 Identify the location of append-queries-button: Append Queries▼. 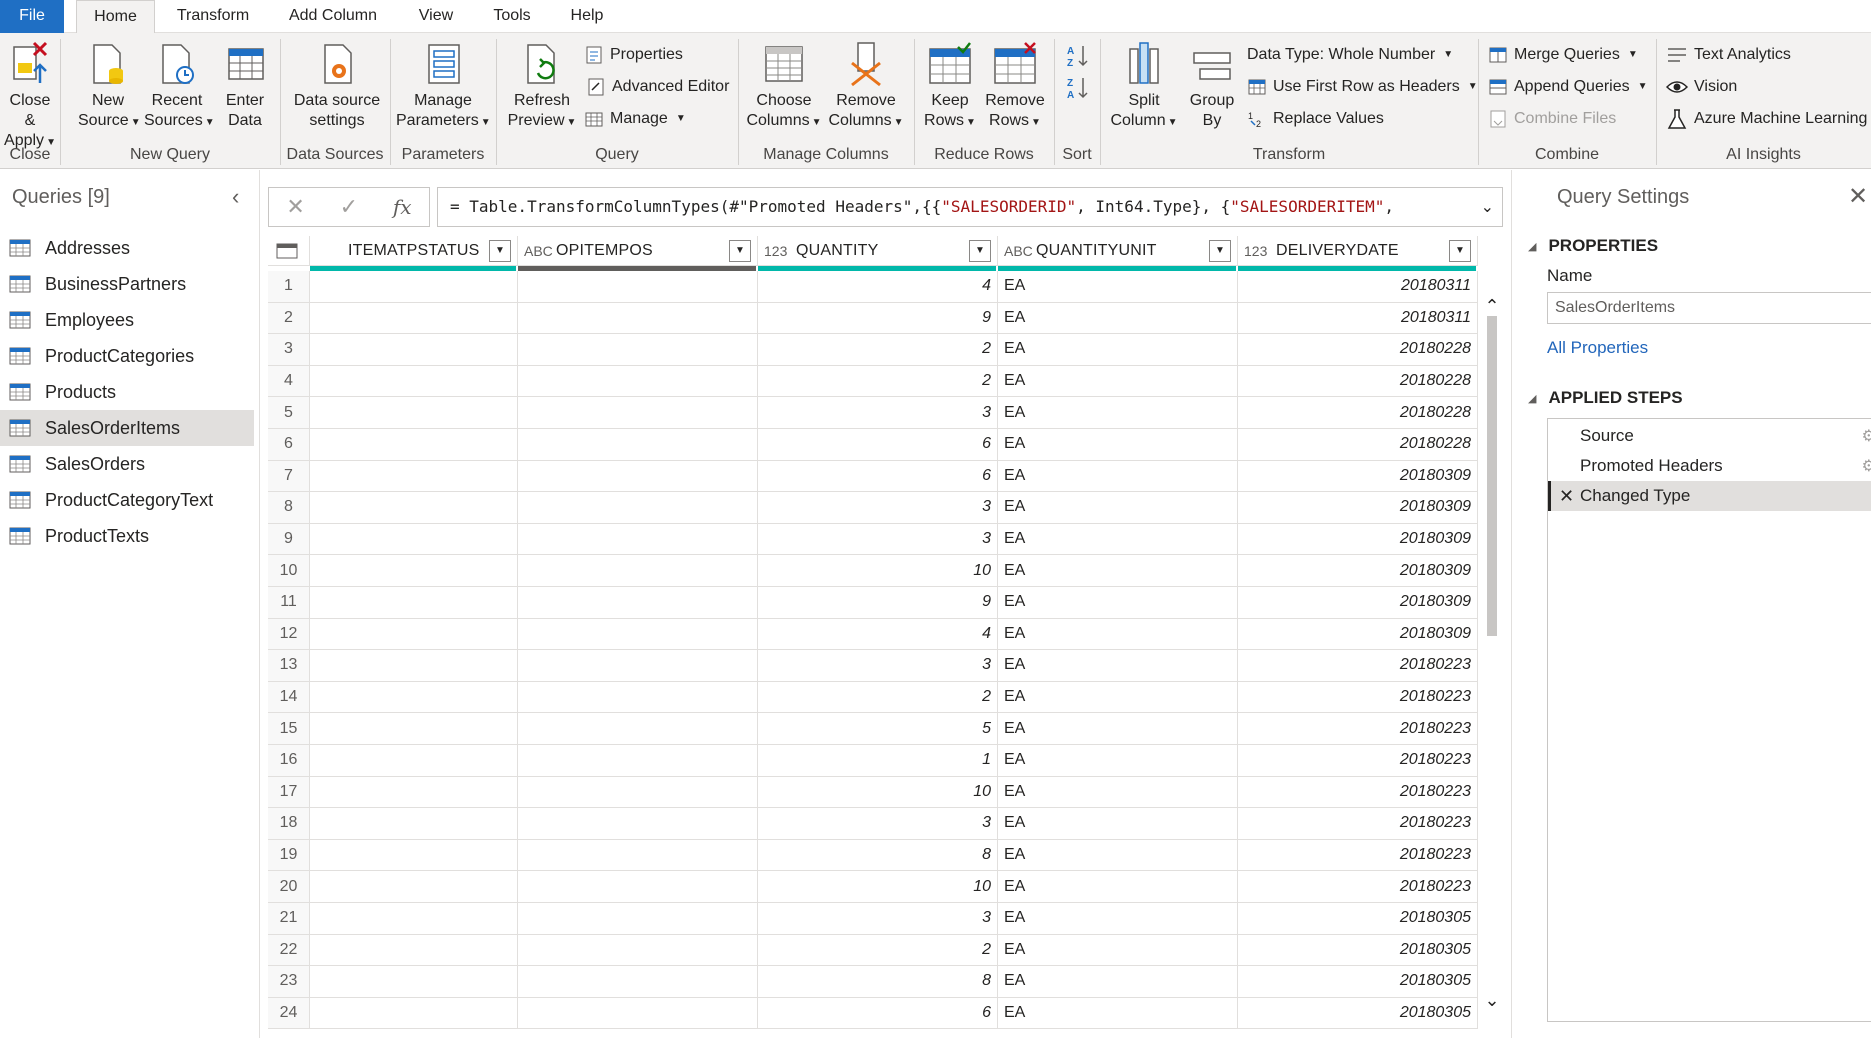
(1568, 87).